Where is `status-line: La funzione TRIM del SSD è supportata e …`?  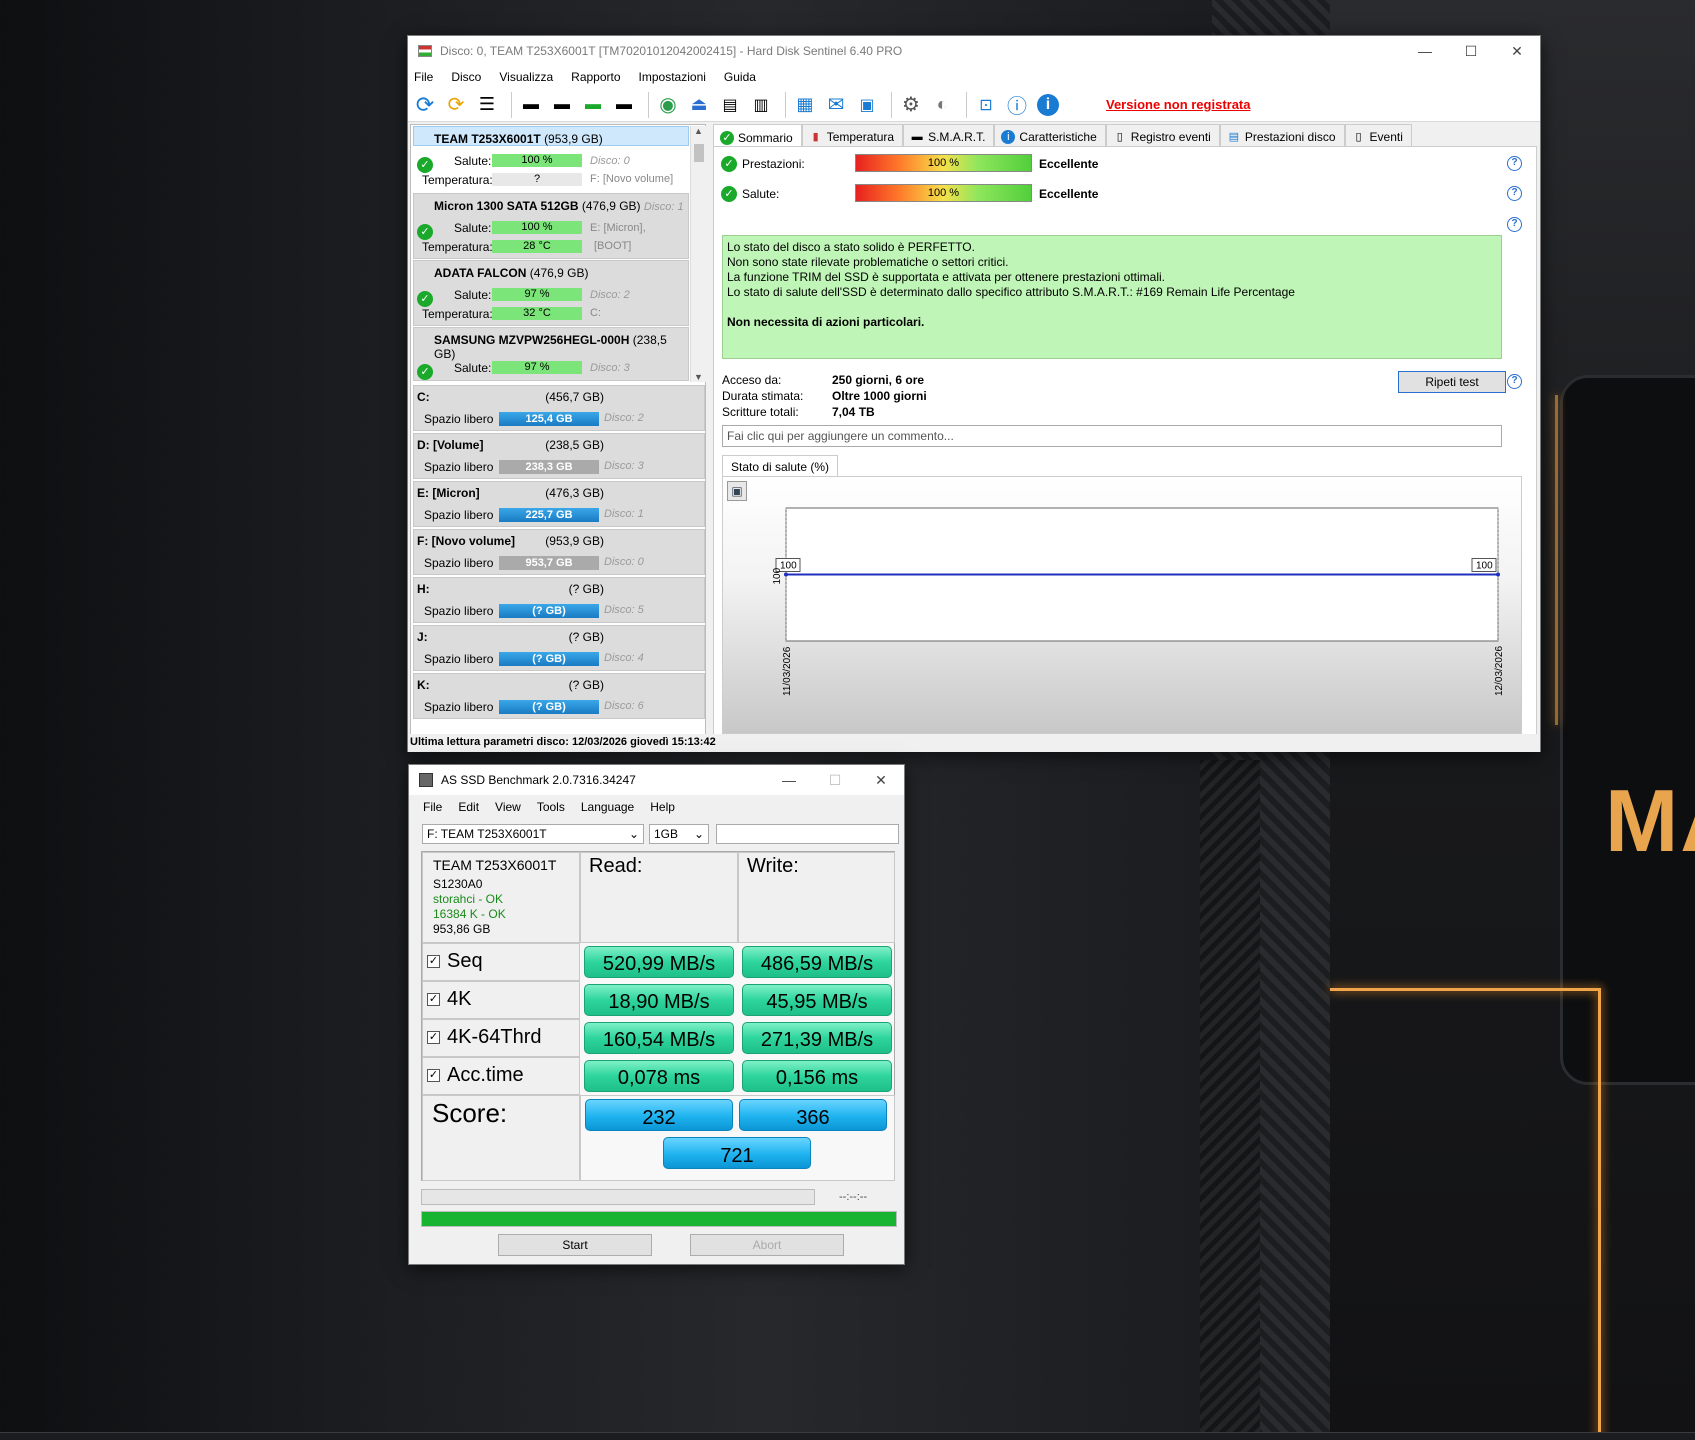 status-line: La funzione TRIM del SSD è supportata e … is located at coordinates (946, 277).